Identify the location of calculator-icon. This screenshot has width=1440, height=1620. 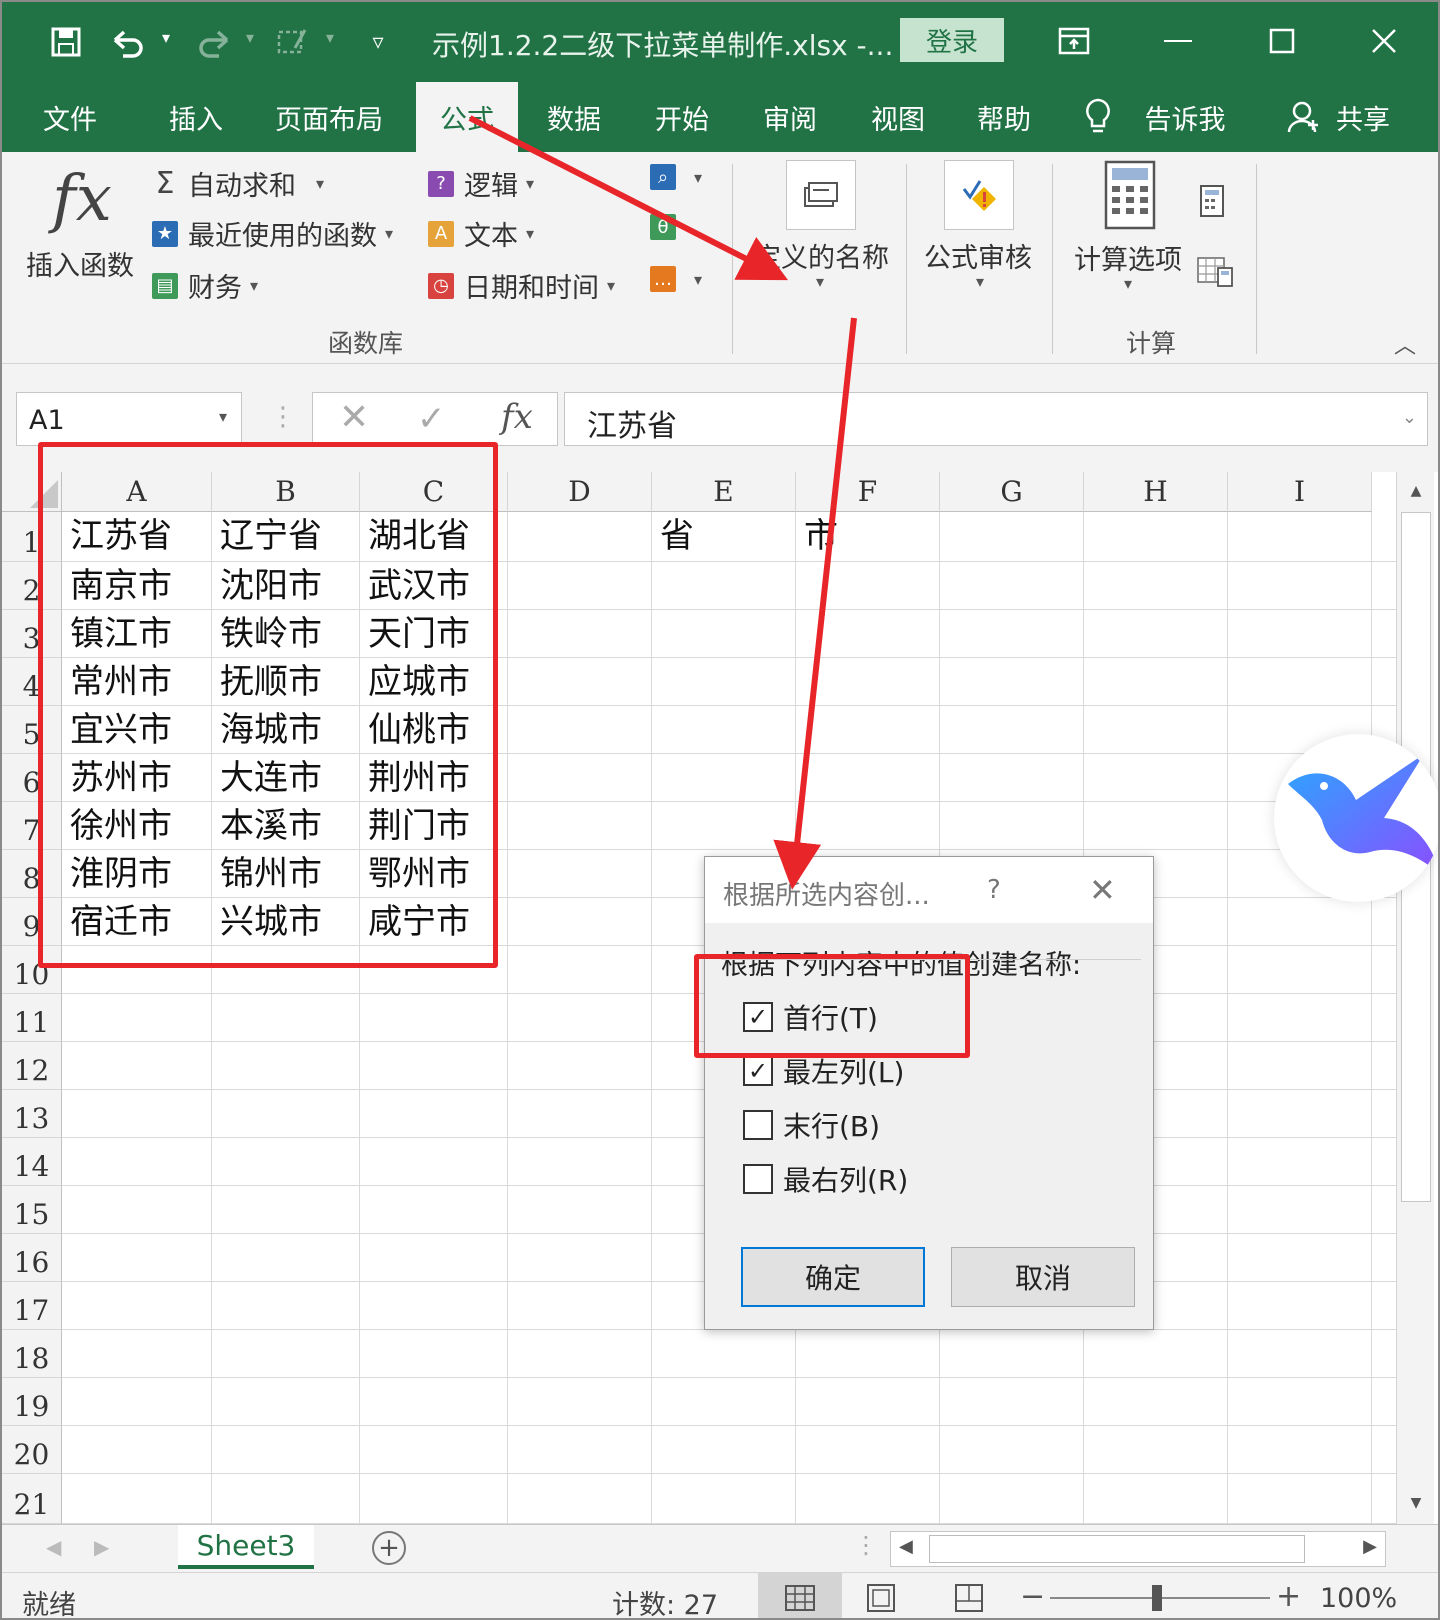
(1130, 198).